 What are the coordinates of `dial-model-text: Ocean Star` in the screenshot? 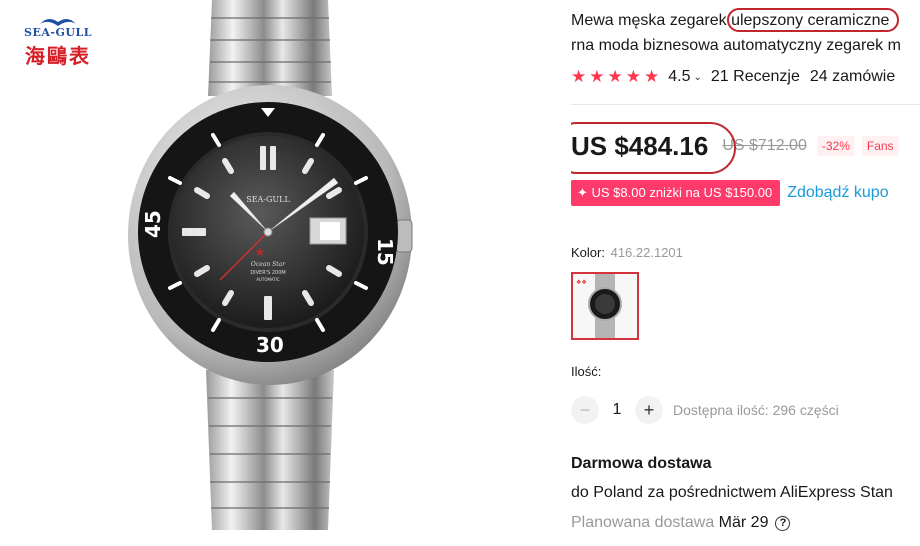 It's located at (268, 264).